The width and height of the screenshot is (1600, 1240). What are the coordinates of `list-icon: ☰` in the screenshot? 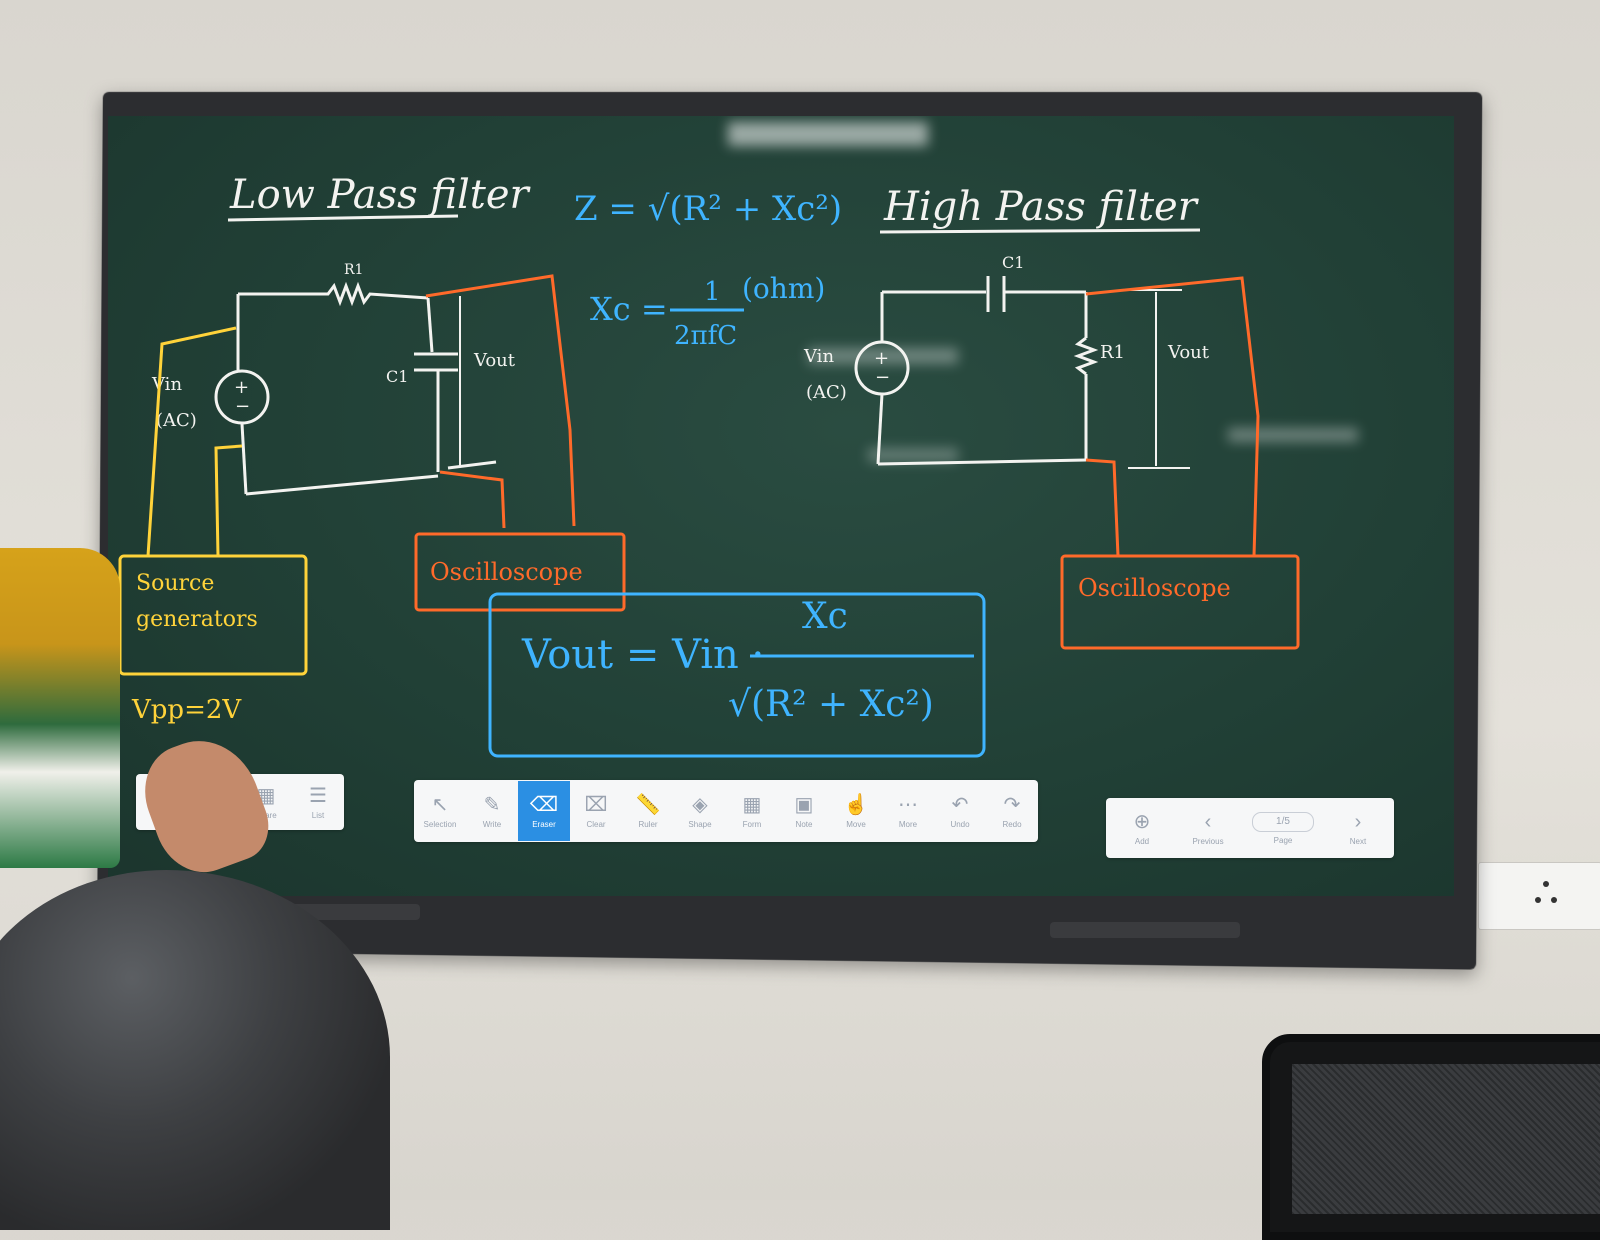 It's located at (318, 795).